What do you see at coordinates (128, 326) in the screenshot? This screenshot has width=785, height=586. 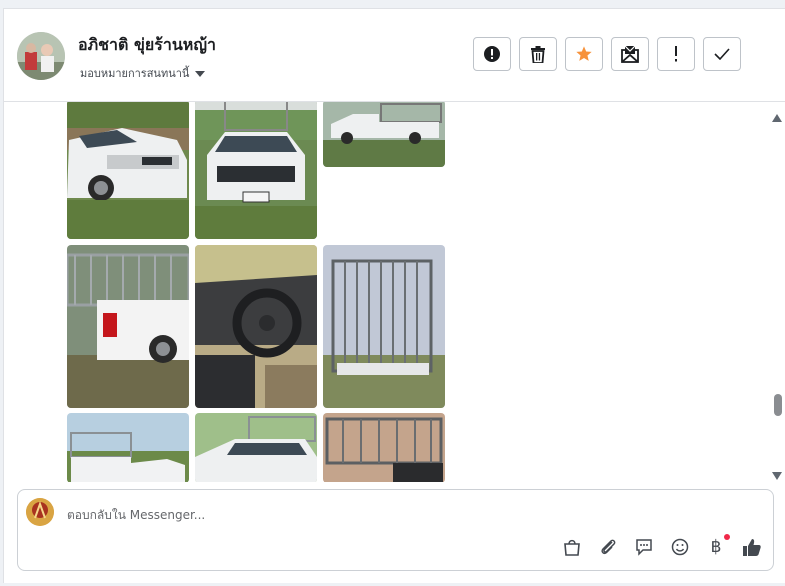 I see `photo-pickup-rear-cage` at bounding box center [128, 326].